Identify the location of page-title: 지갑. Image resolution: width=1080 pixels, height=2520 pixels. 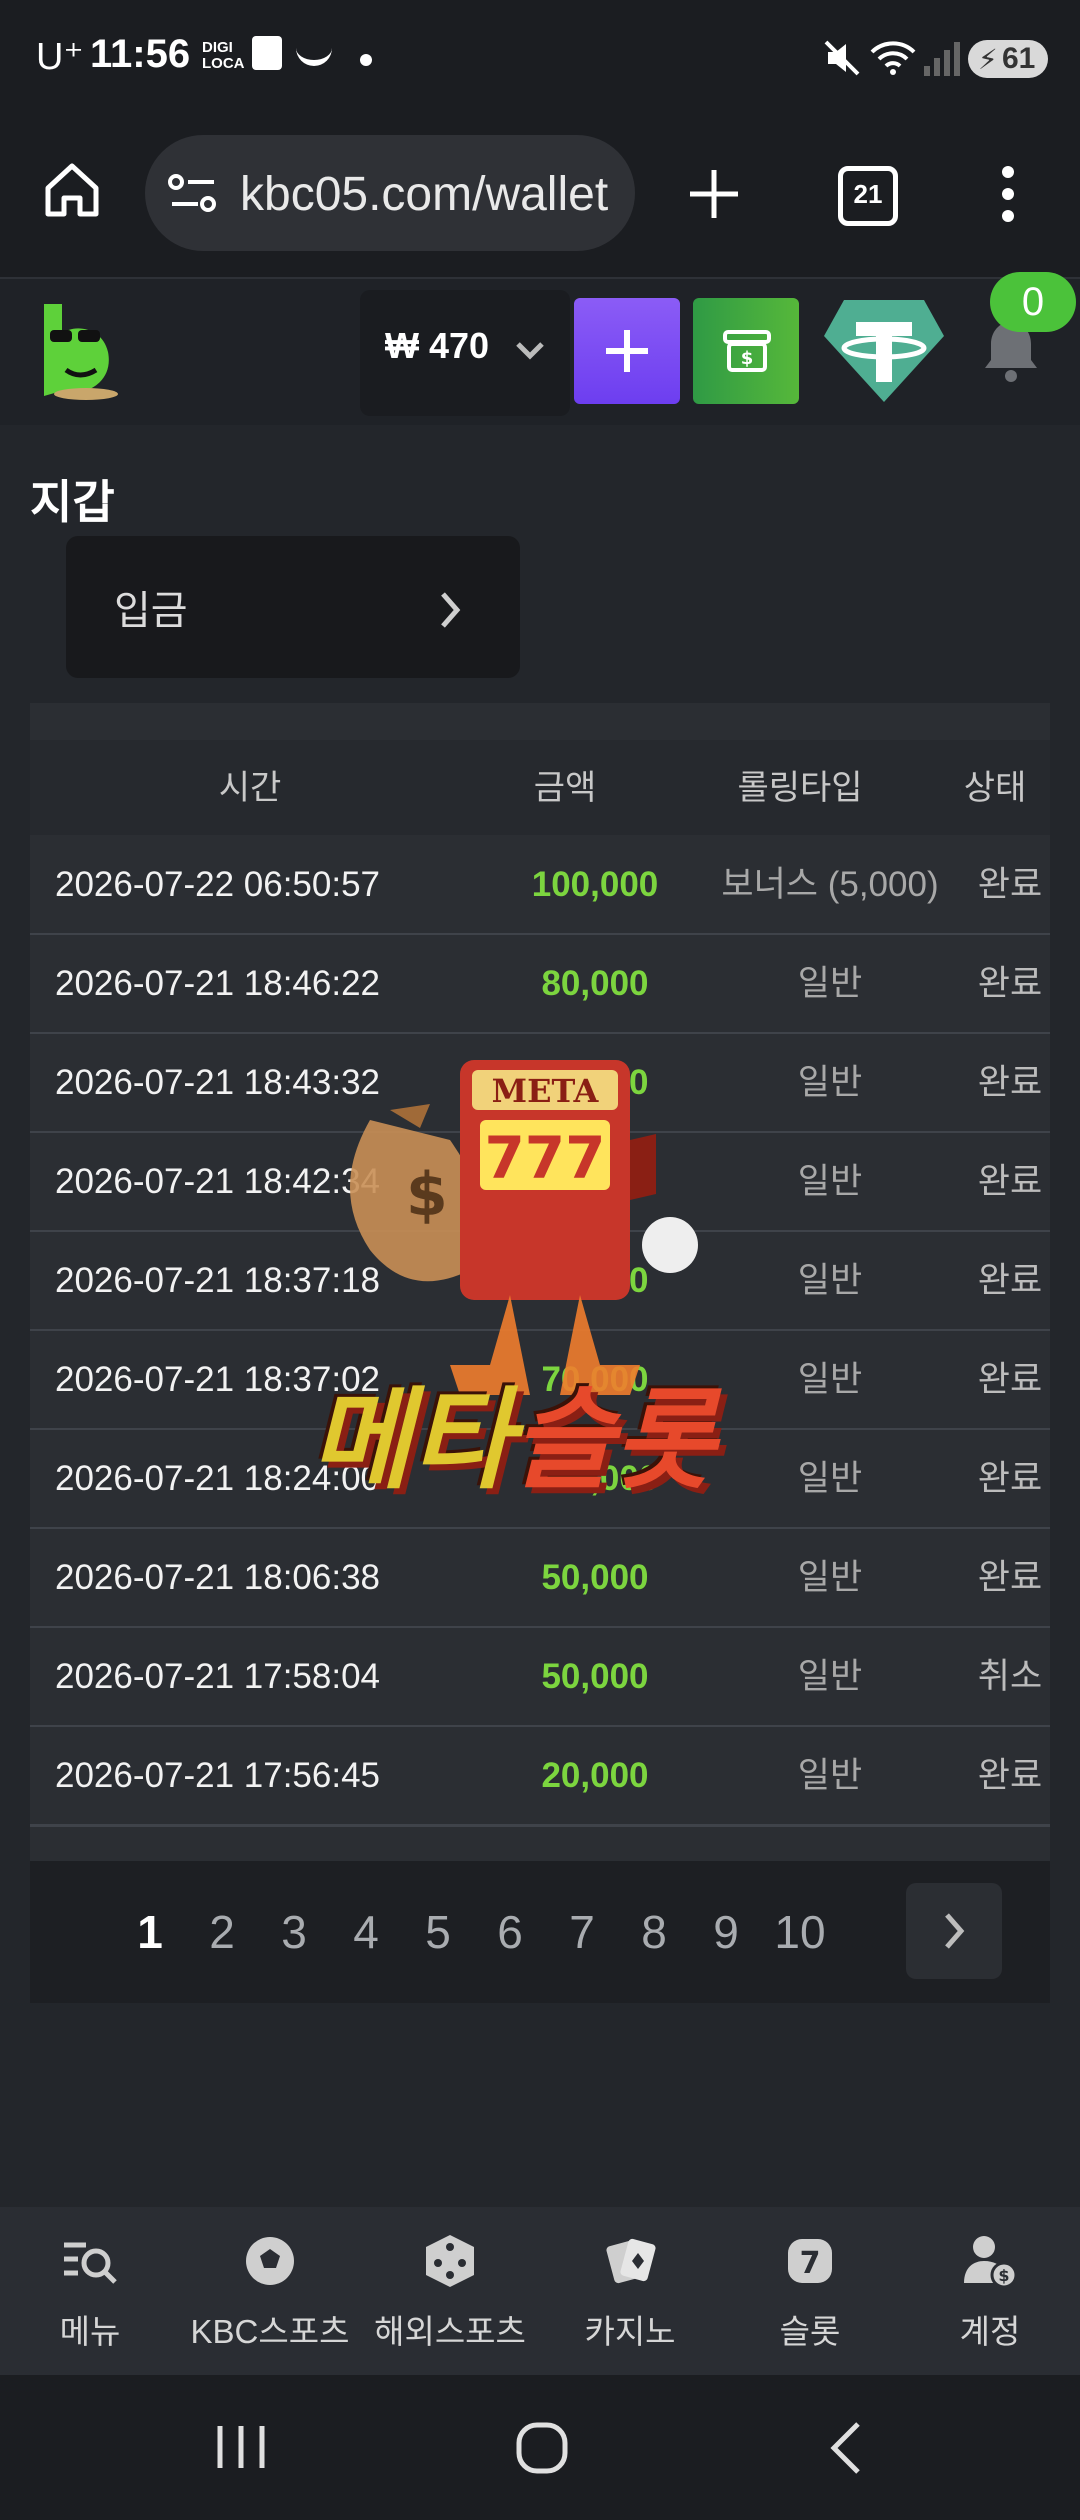
(72, 502).